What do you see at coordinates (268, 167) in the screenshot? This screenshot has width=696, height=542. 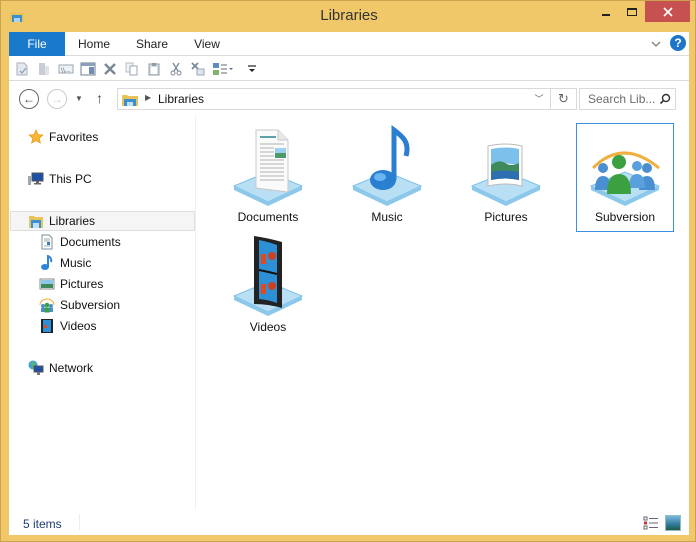 I see `documents-library-icon` at bounding box center [268, 167].